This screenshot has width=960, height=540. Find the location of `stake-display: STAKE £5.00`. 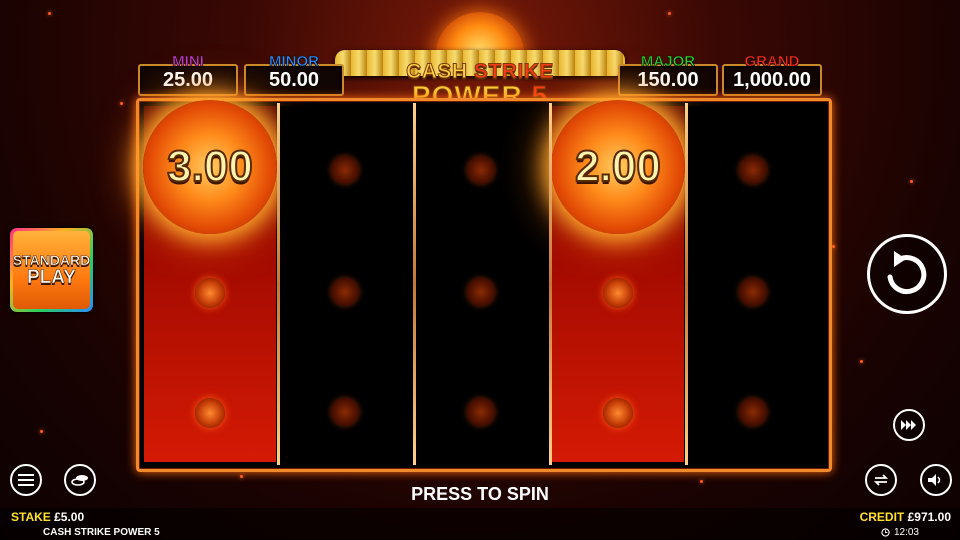

stake-display: STAKE £5.00 is located at coordinates (47, 517).